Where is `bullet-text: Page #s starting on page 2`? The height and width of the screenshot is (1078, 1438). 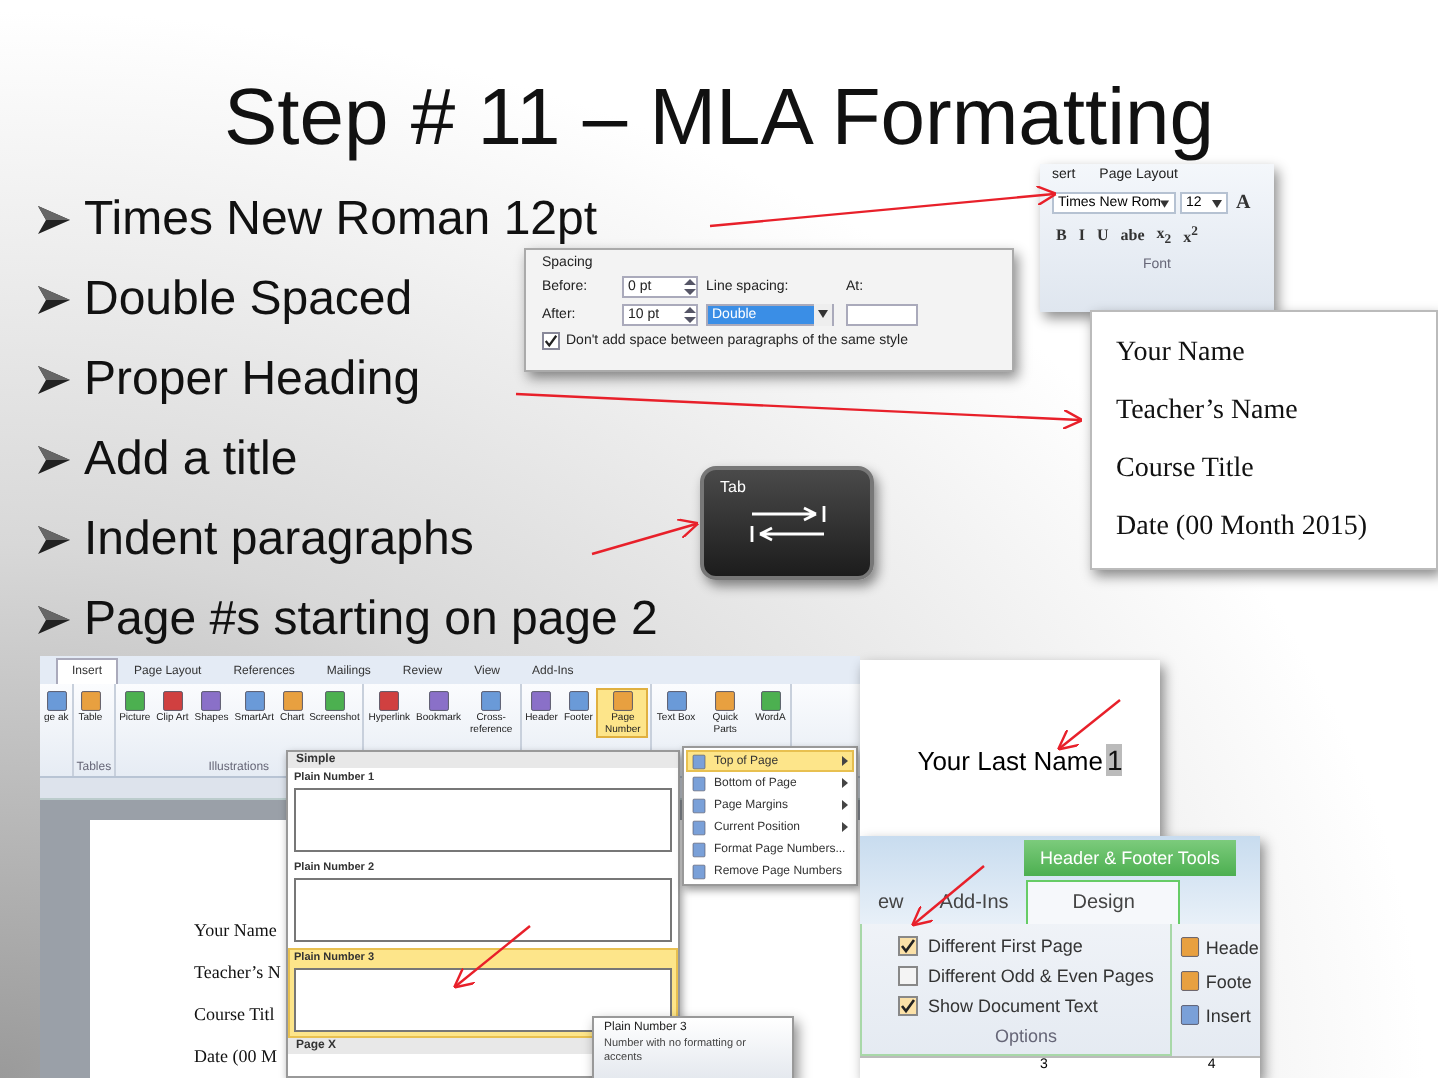 bullet-text: Page #s starting on page 2 is located at coordinates (371, 620).